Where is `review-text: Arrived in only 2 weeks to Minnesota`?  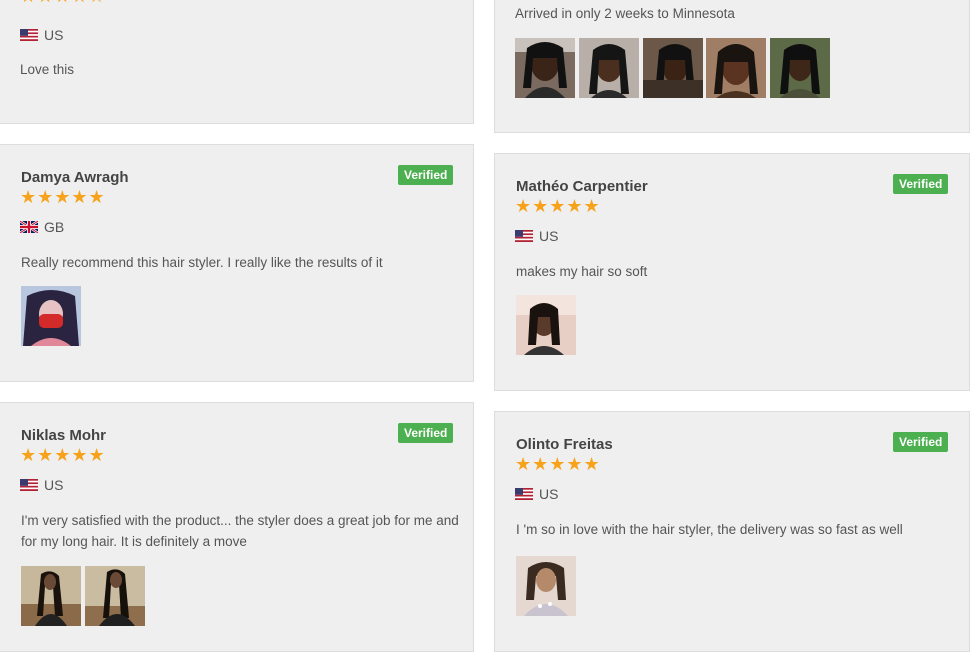 review-text: Arrived in only 2 weeks to Minnesota is located at coordinates (625, 13).